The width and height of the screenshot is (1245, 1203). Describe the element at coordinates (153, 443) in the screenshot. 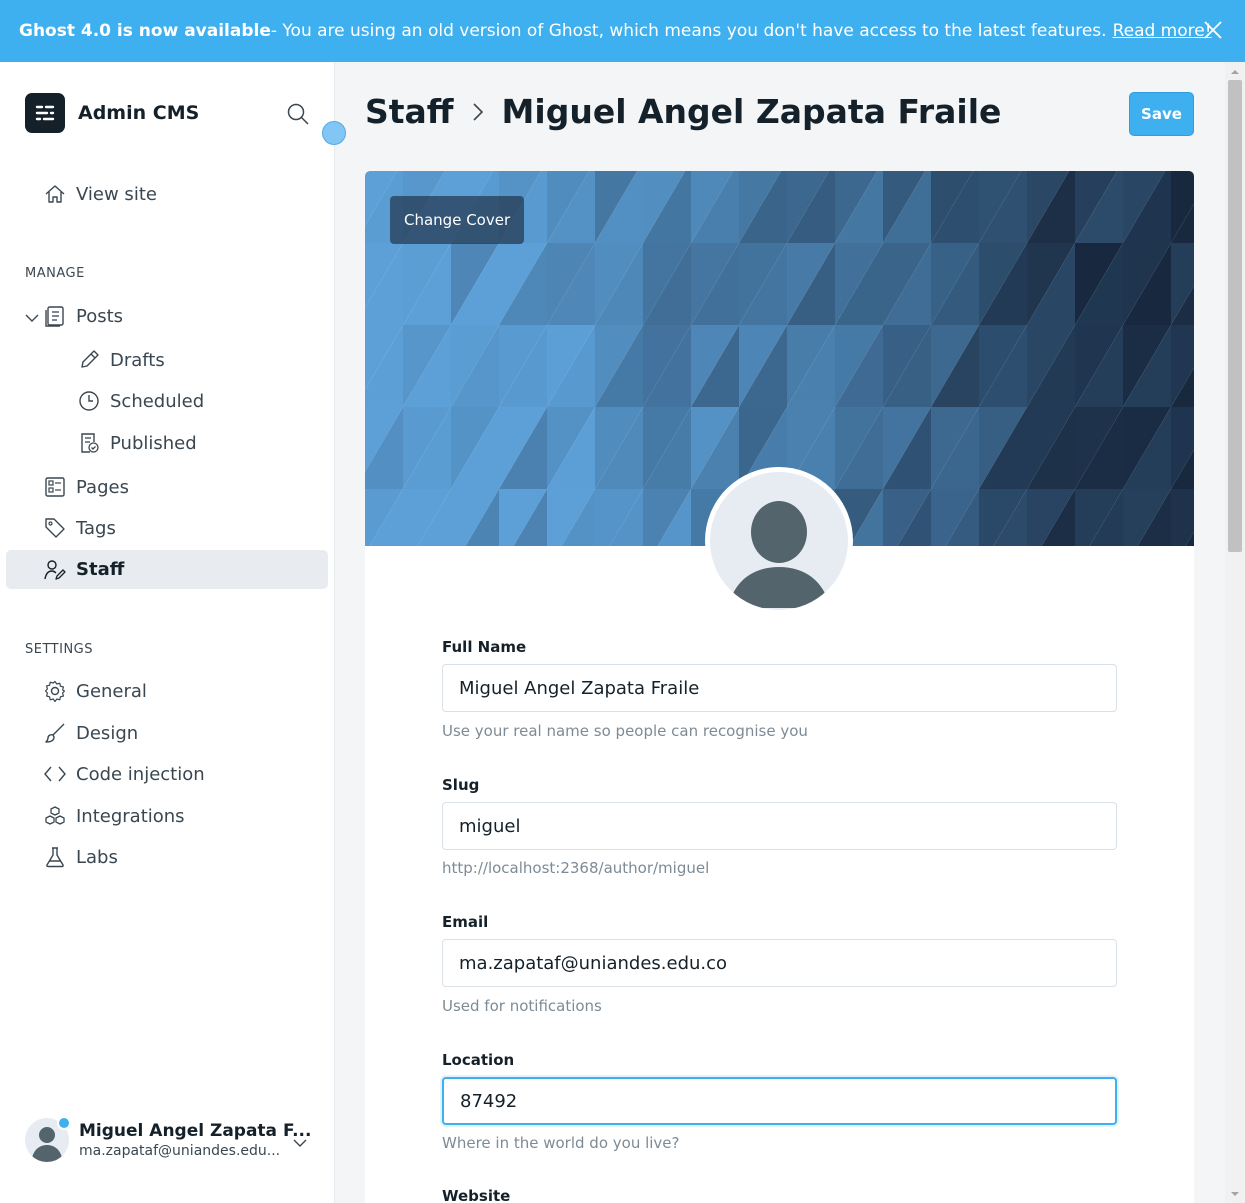

I see `nav-published-label: Published` at that location.